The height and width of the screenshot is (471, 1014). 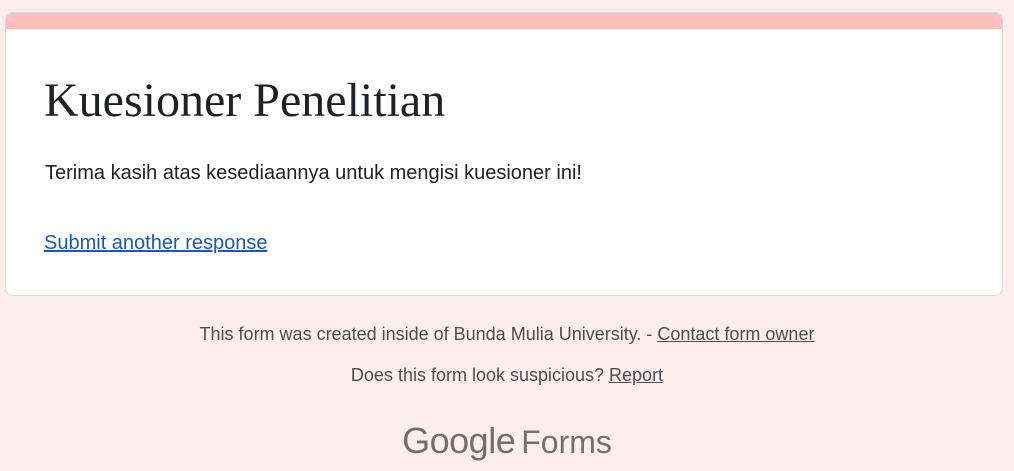 I want to click on footer-suspicious-line: Does this form look suspicious? Report, so click(x=507, y=375).